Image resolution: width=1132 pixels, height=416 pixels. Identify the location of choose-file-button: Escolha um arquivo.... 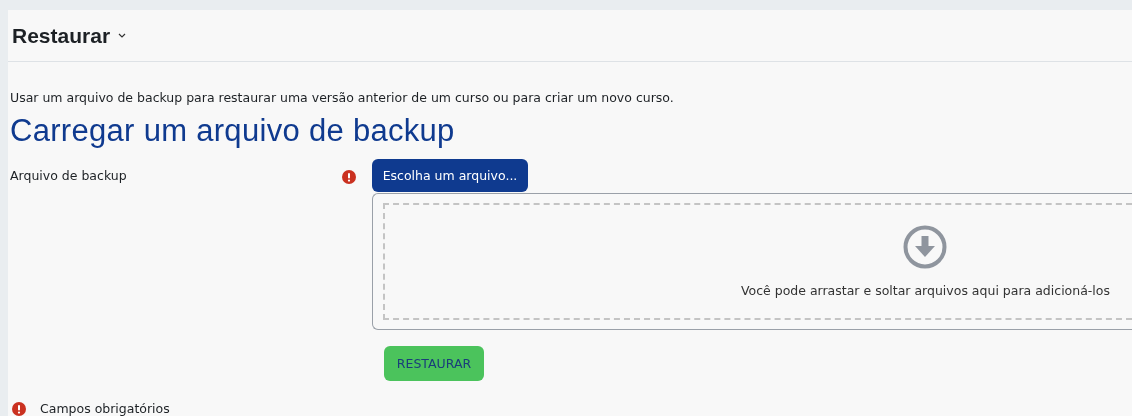
(450, 175).